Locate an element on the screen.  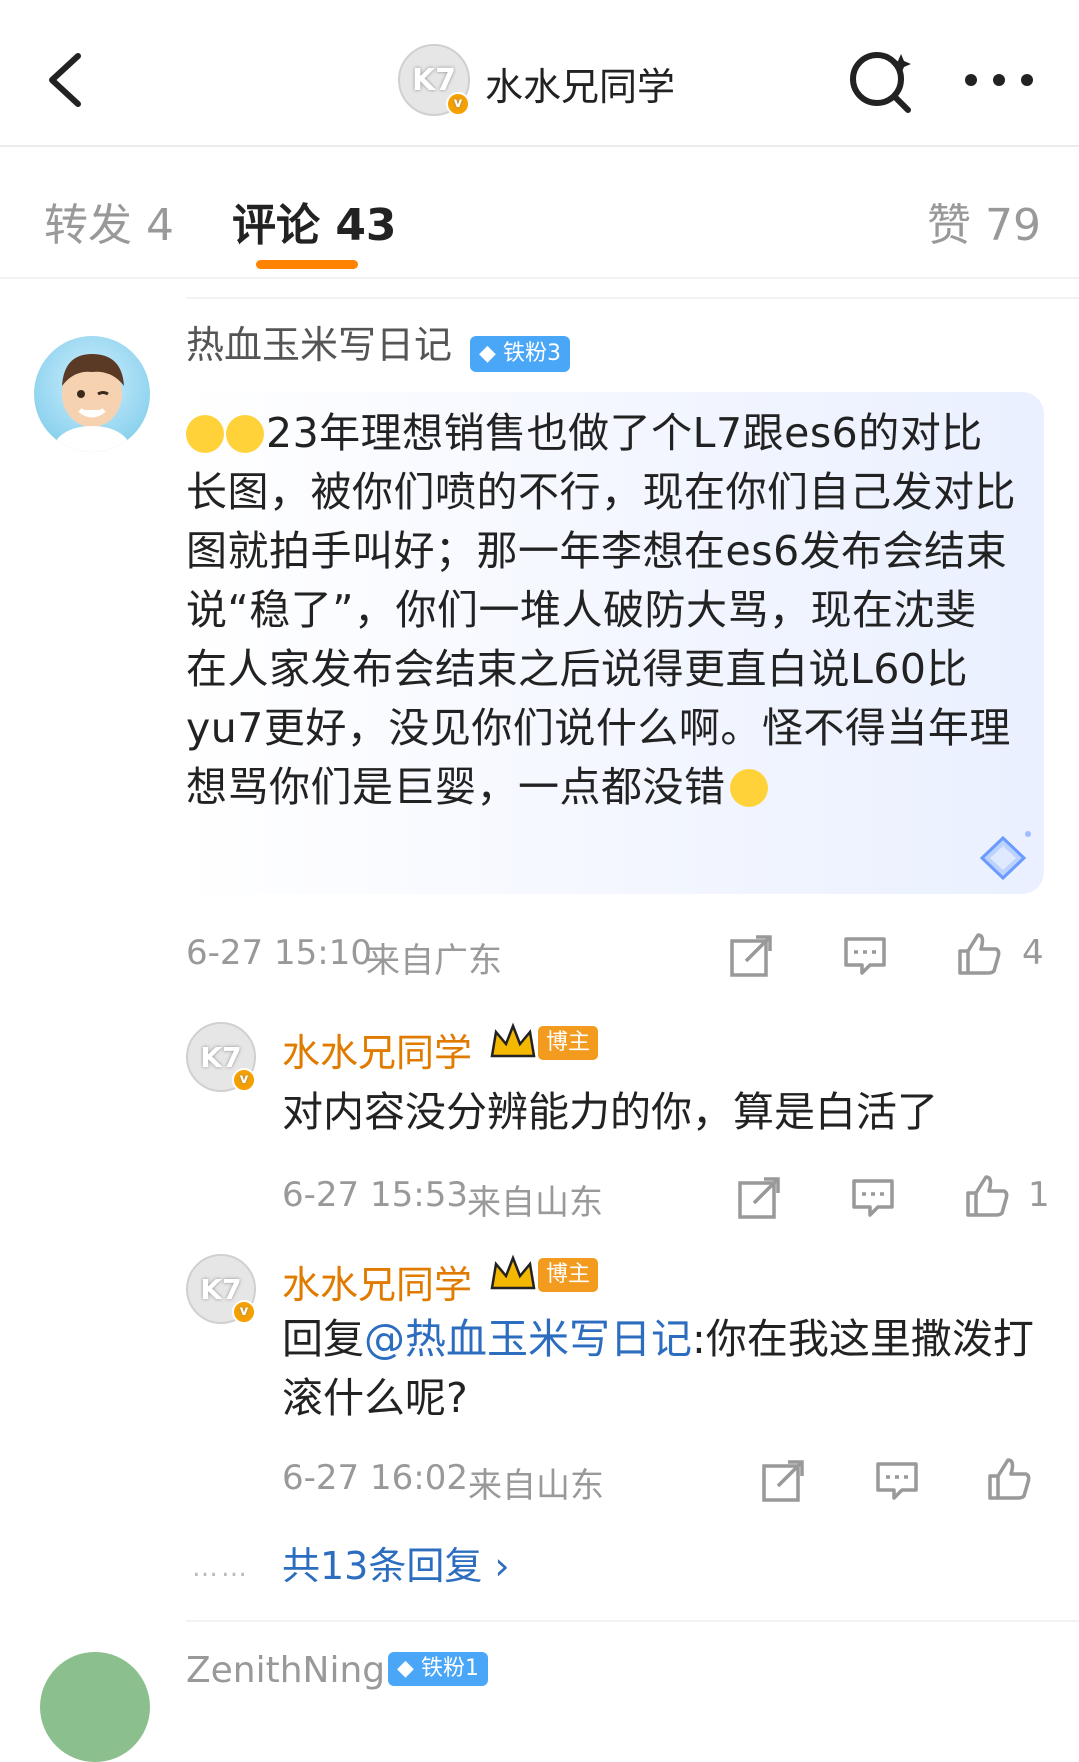
more-options-icon is located at coordinates (999, 80).